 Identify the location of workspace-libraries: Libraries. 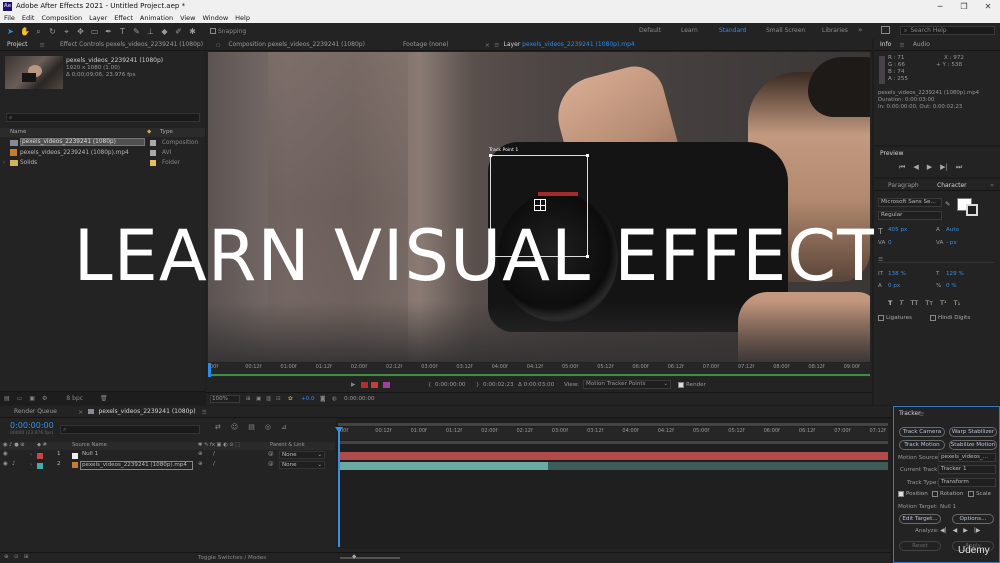
(835, 30).